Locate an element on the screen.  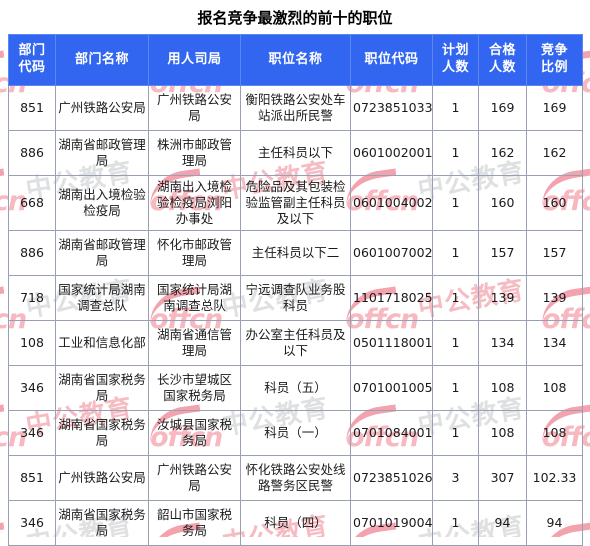
cell-job_code: 0601002001 is located at coordinates (391, 153).